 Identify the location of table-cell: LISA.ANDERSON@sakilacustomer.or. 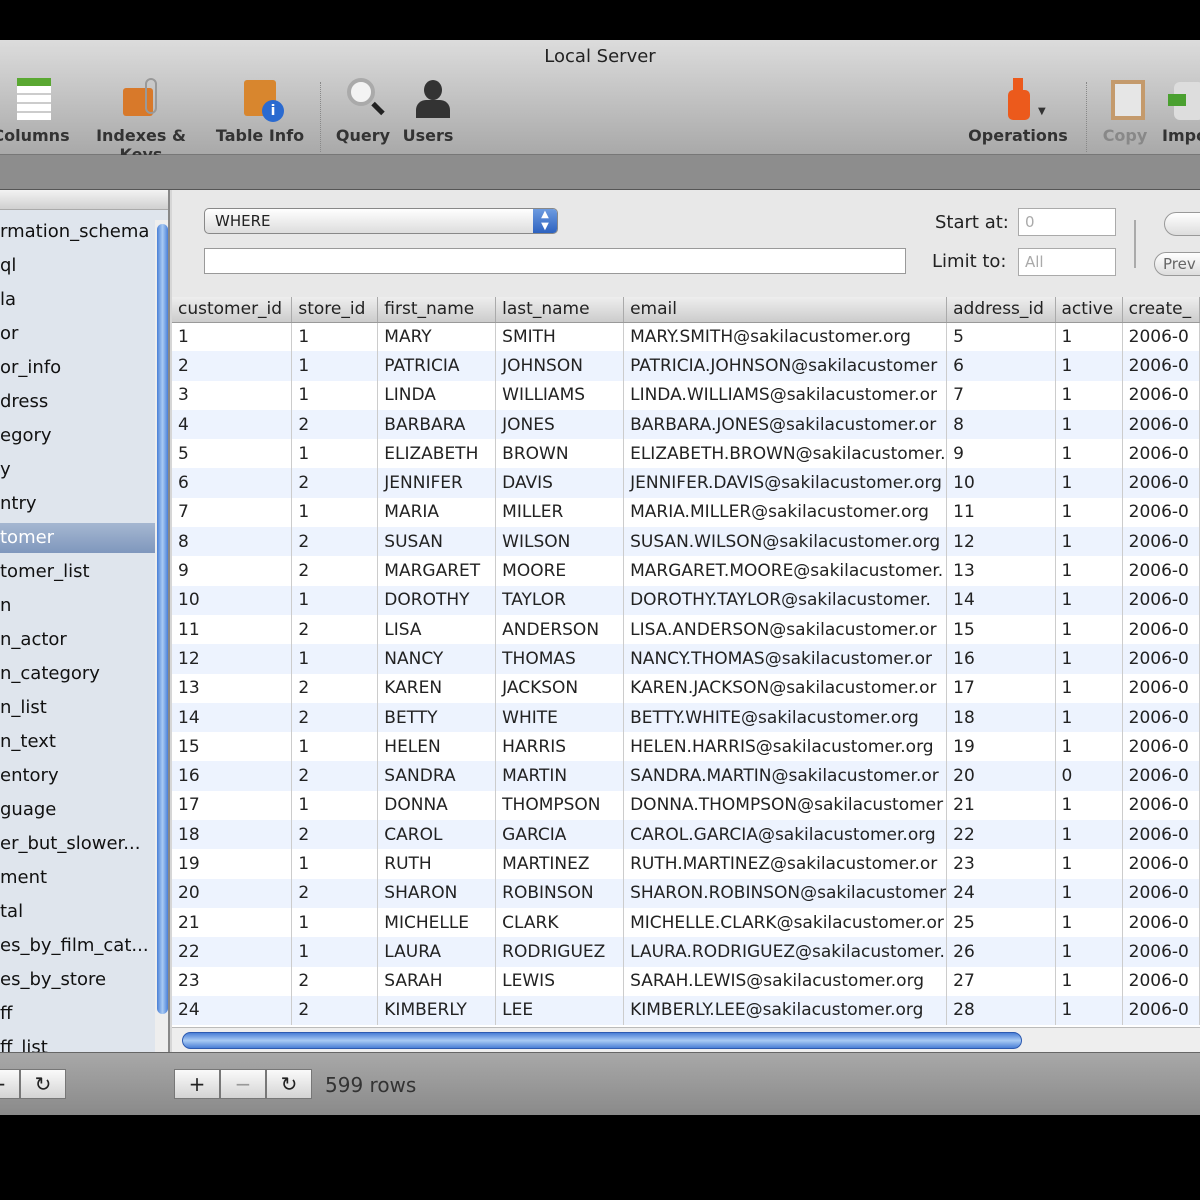
(785, 629).